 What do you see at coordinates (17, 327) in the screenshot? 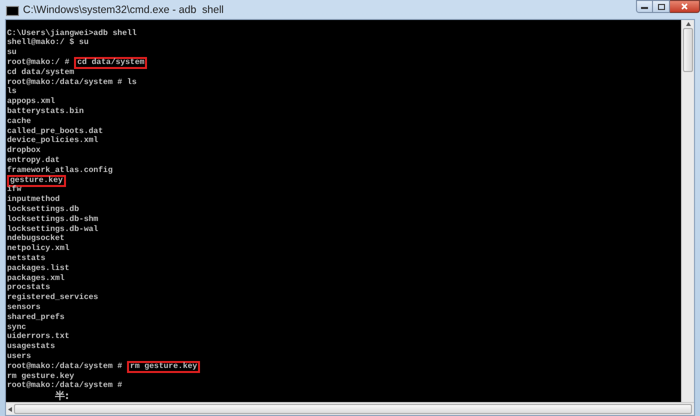
I see `console-text: sync` at bounding box center [17, 327].